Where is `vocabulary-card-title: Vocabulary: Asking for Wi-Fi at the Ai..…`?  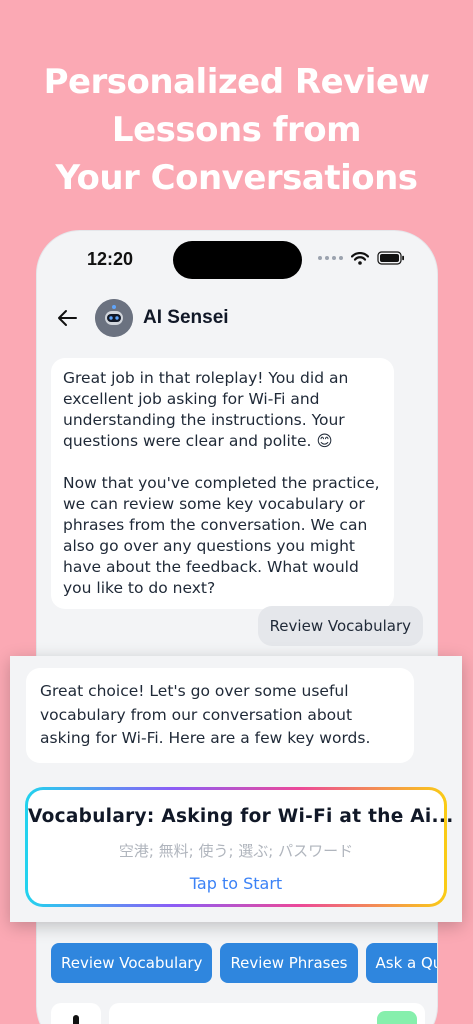 vocabulary-card-title: Vocabulary: Asking for Wi-Fi at the Ai..… is located at coordinates (241, 816).